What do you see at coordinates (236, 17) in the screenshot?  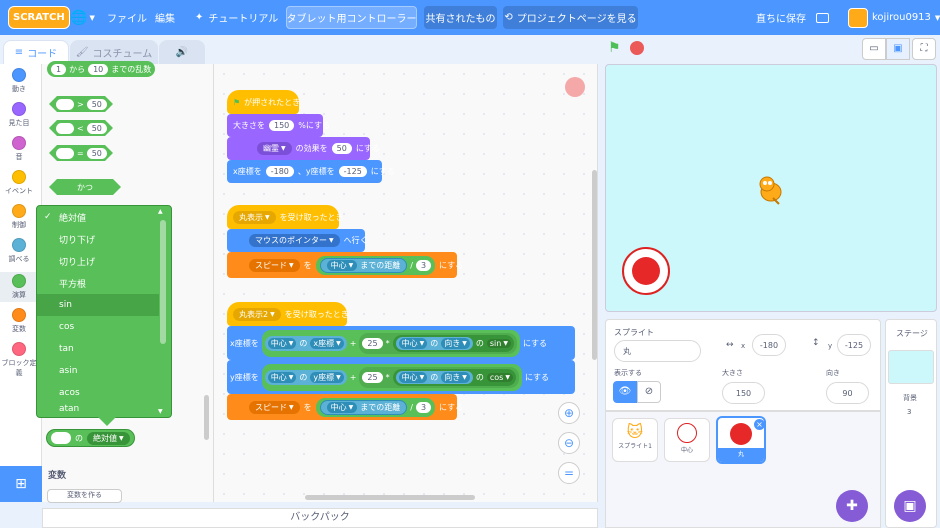 I see `tutorials-button: ✦ チュートリアル` at bounding box center [236, 17].